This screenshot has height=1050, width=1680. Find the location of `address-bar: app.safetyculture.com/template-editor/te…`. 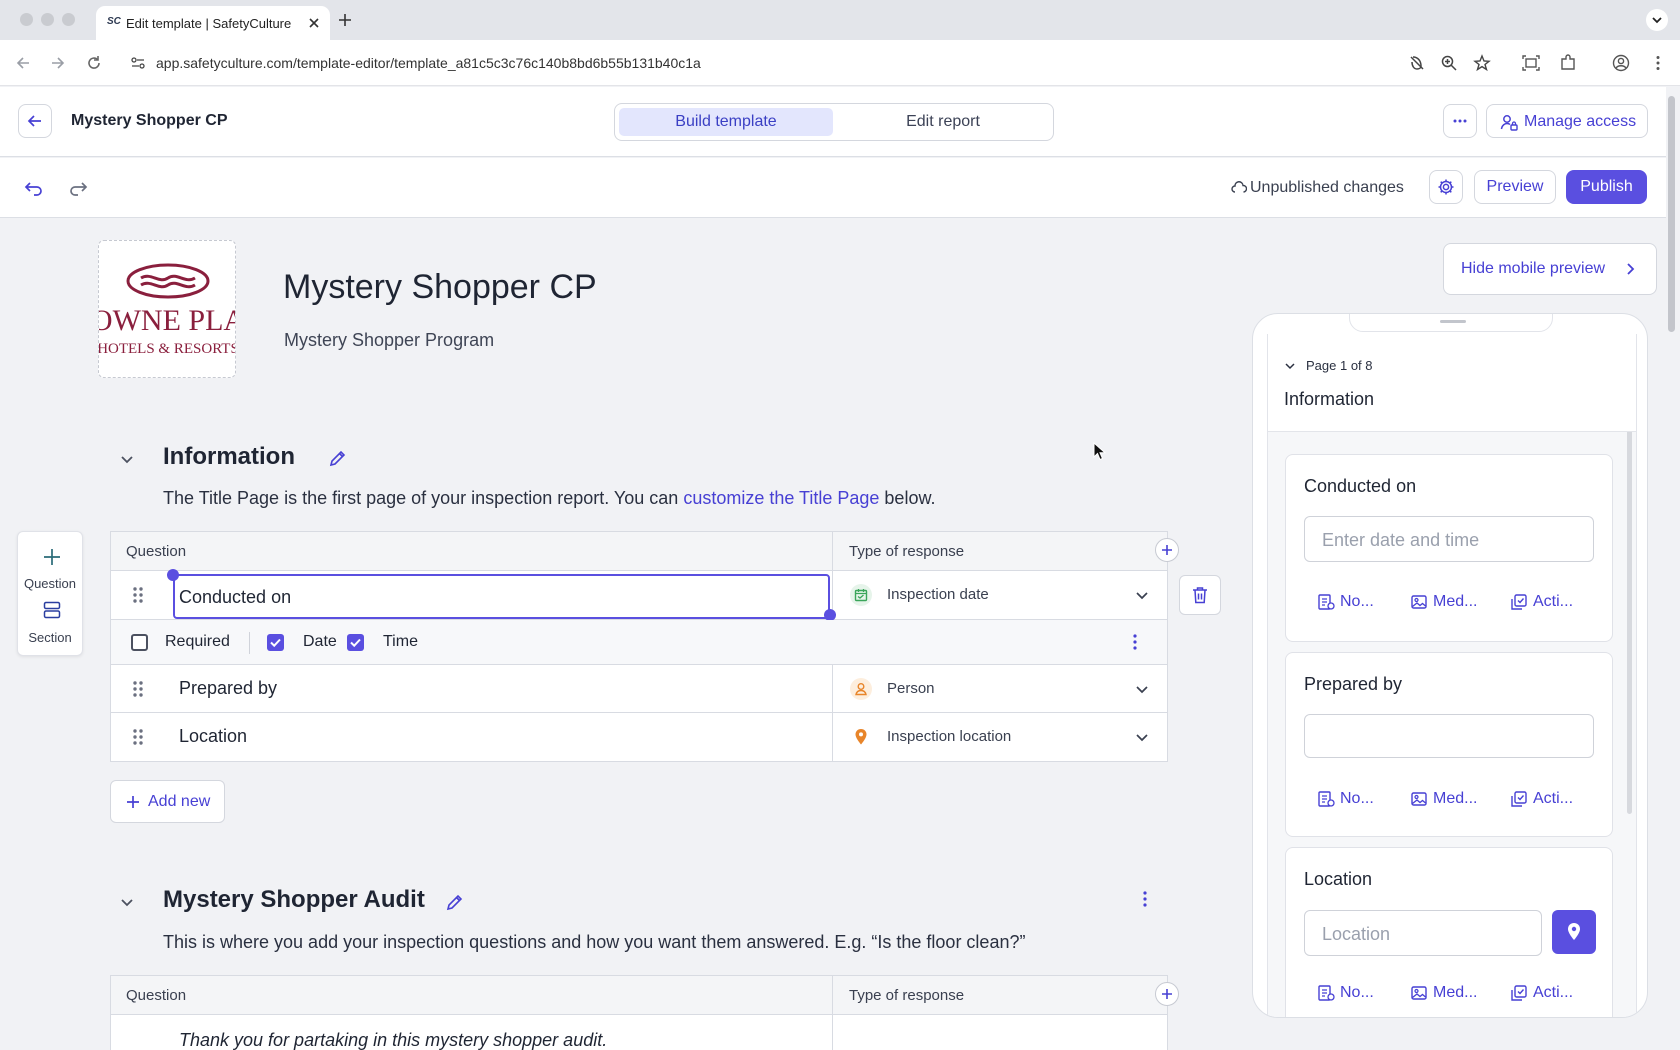

address-bar: app.safetyculture.com/template-editor/te… is located at coordinates (771, 63).